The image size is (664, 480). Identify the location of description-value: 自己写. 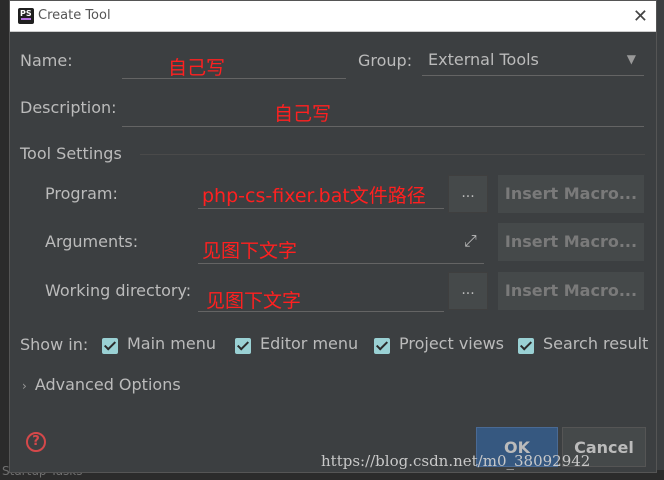
(303, 114).